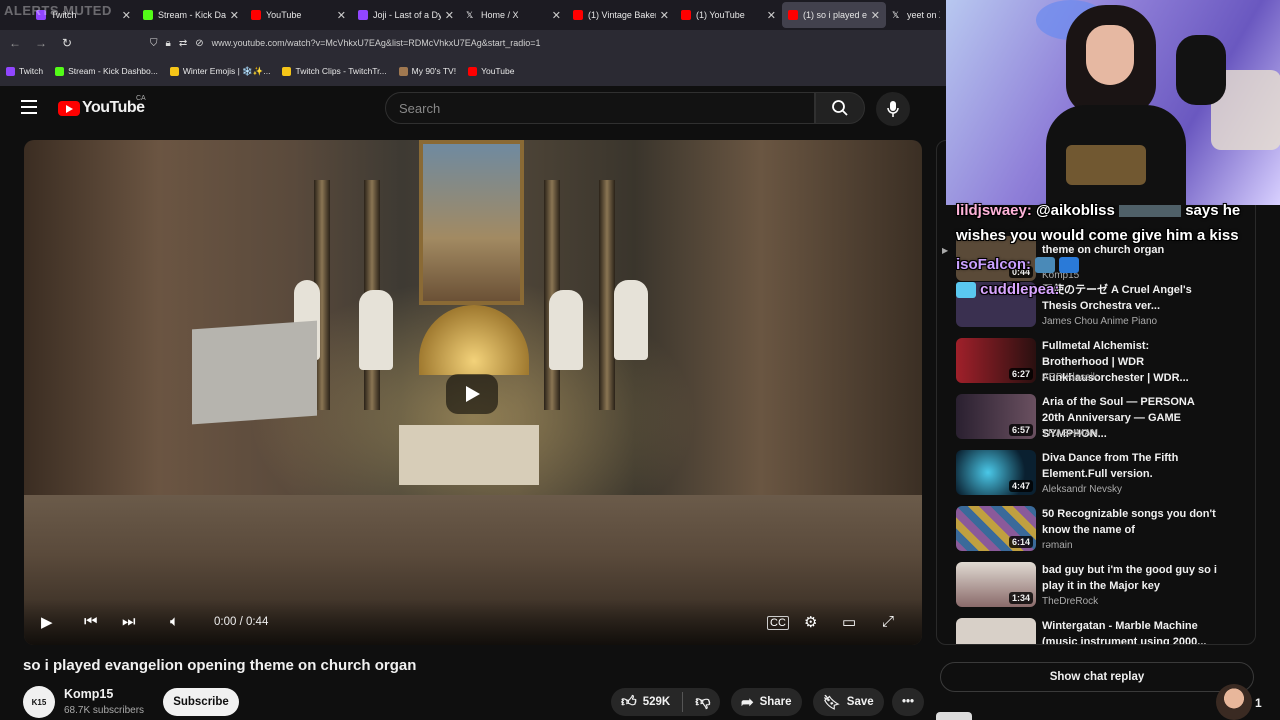 The image size is (1280, 720). I want to click on youtube-play-logo-icon, so click(69, 108).